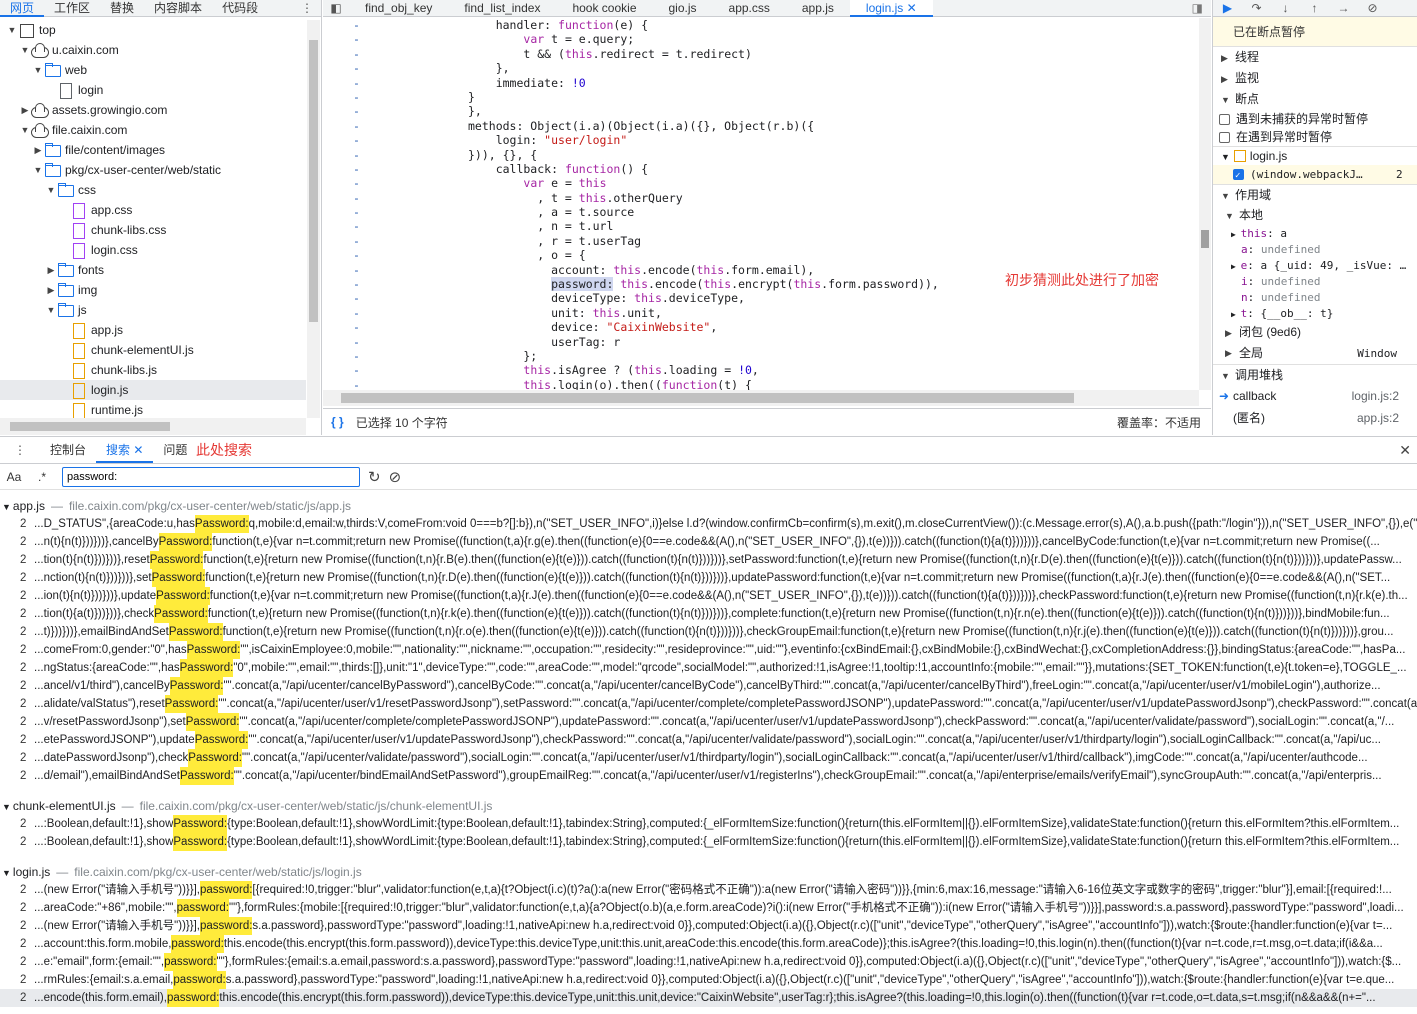 The height and width of the screenshot is (1014, 1417). What do you see at coordinates (136, 450) in the screenshot?
I see `close-tab-icon: ✕` at bounding box center [136, 450].